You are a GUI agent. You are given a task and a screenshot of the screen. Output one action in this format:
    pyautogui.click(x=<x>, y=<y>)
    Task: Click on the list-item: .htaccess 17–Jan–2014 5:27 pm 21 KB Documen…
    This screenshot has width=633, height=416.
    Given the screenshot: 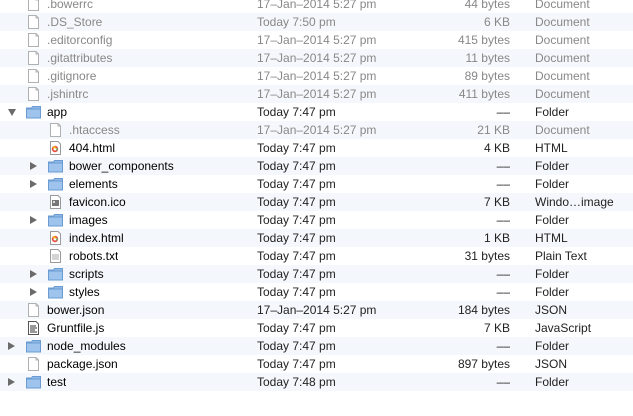 What is the action you would take?
    pyautogui.click(x=316, y=130)
    